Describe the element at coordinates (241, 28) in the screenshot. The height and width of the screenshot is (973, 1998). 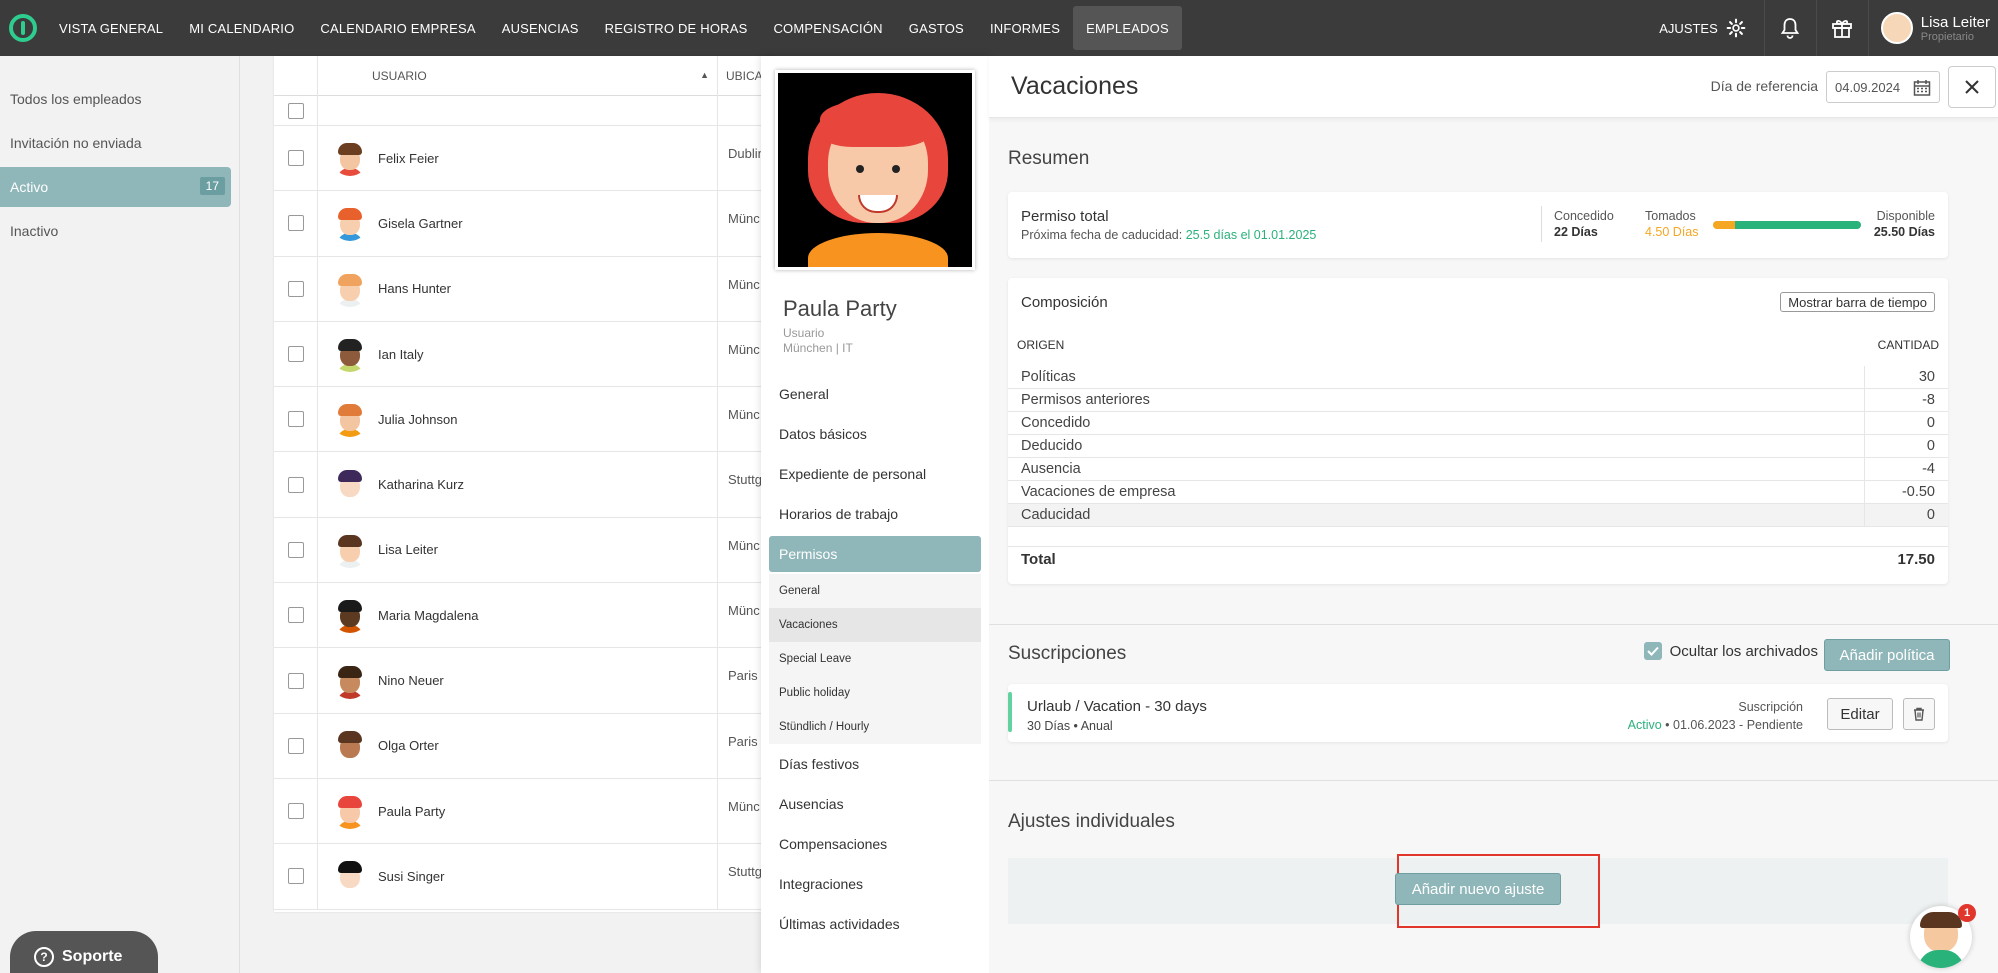
I see `nav-item-mi-calendario: MI CALENDARIO` at that location.